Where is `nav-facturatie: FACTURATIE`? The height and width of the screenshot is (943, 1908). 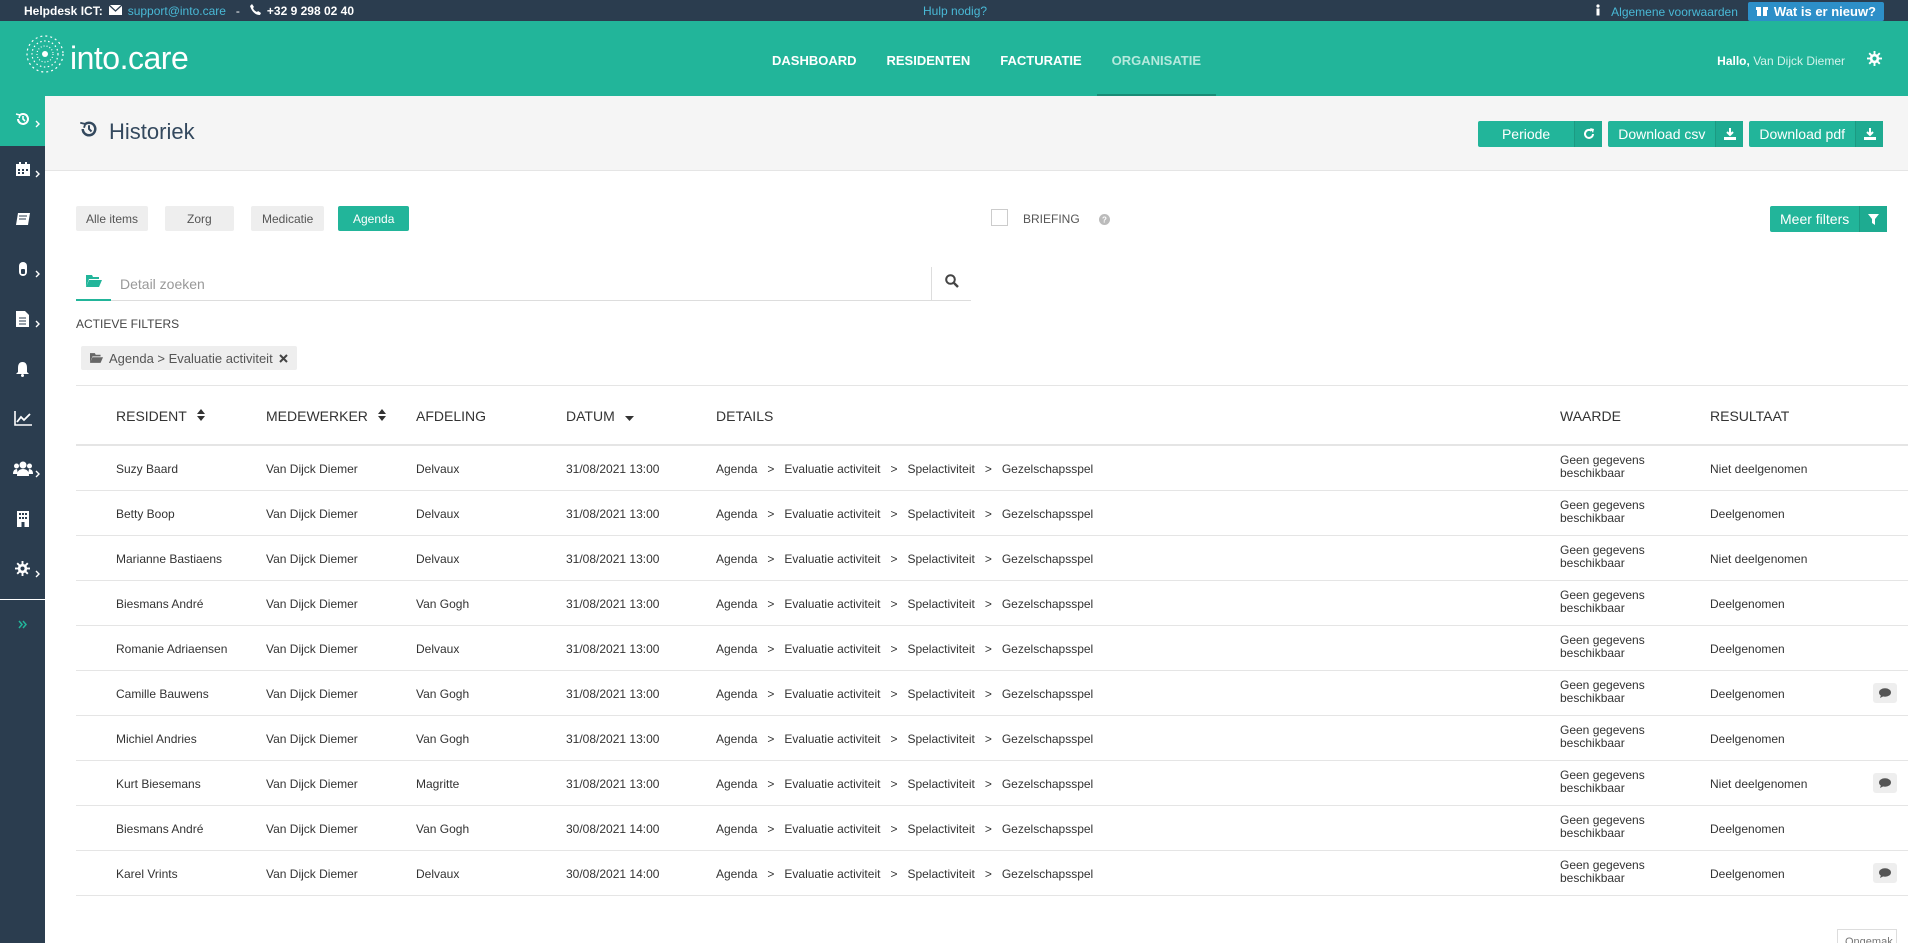
nav-facturatie: FACTURATIE is located at coordinates (1040, 58).